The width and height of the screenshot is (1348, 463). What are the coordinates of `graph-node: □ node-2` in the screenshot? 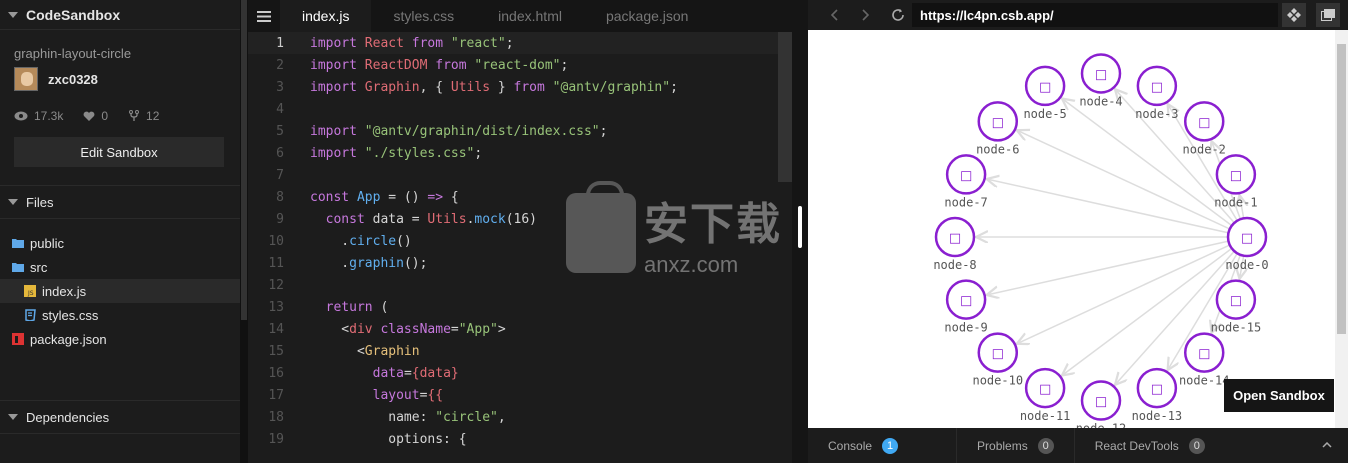 It's located at (1204, 128).